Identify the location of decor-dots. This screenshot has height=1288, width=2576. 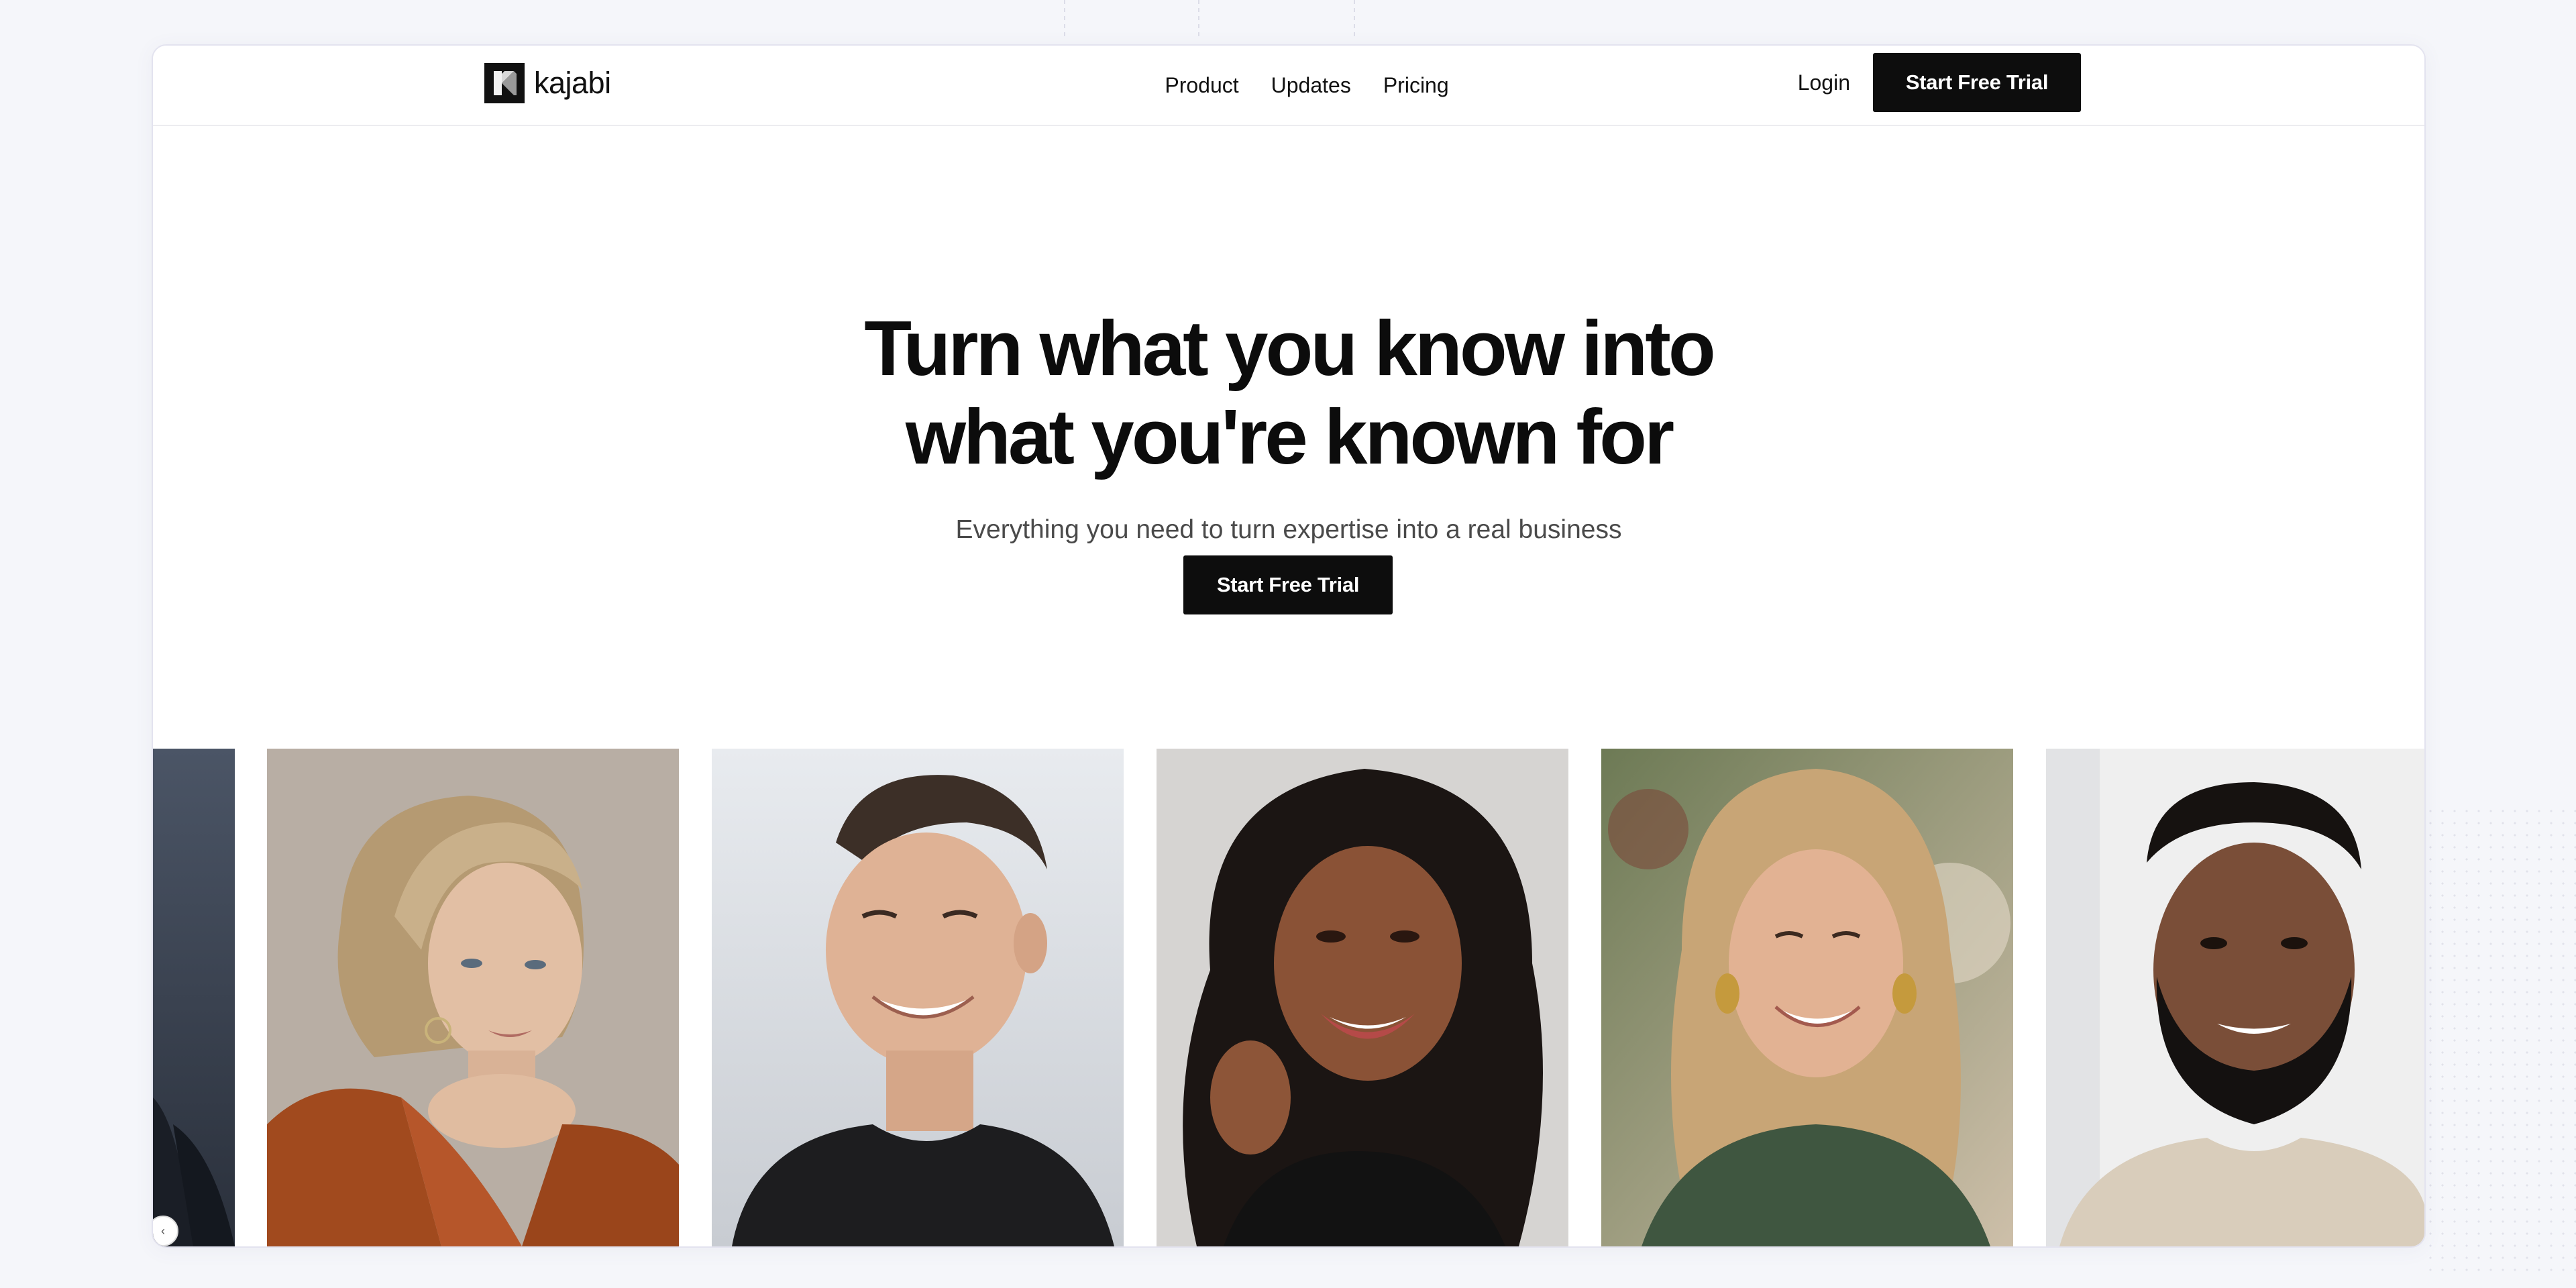
(2500, 1040).